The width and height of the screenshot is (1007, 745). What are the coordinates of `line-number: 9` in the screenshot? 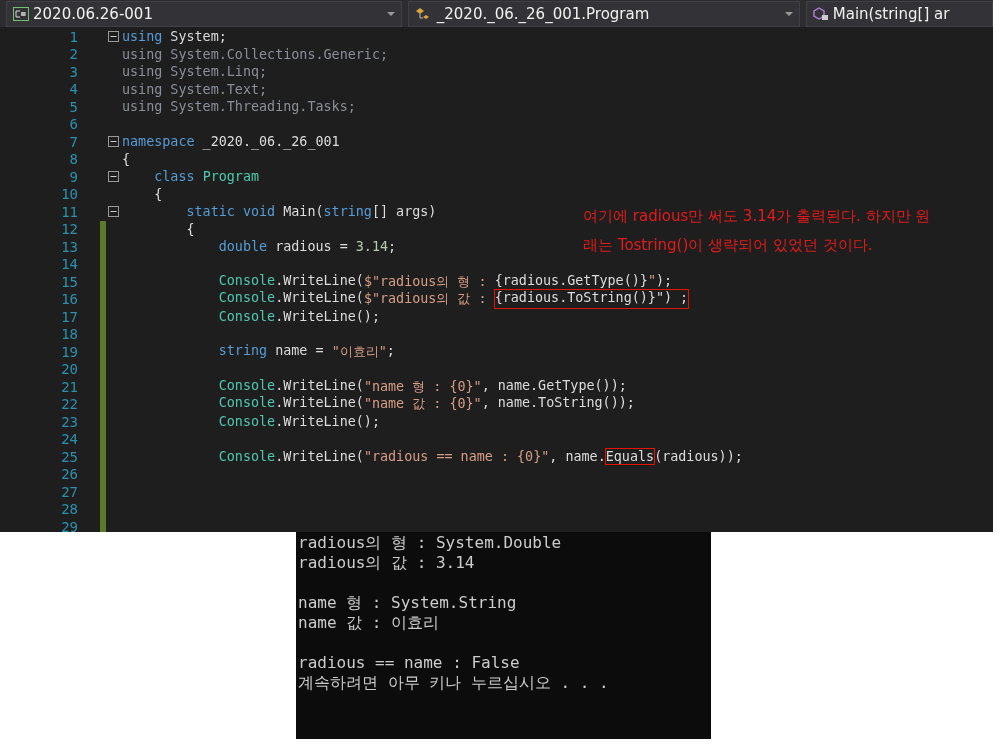 It's located at (73, 176).